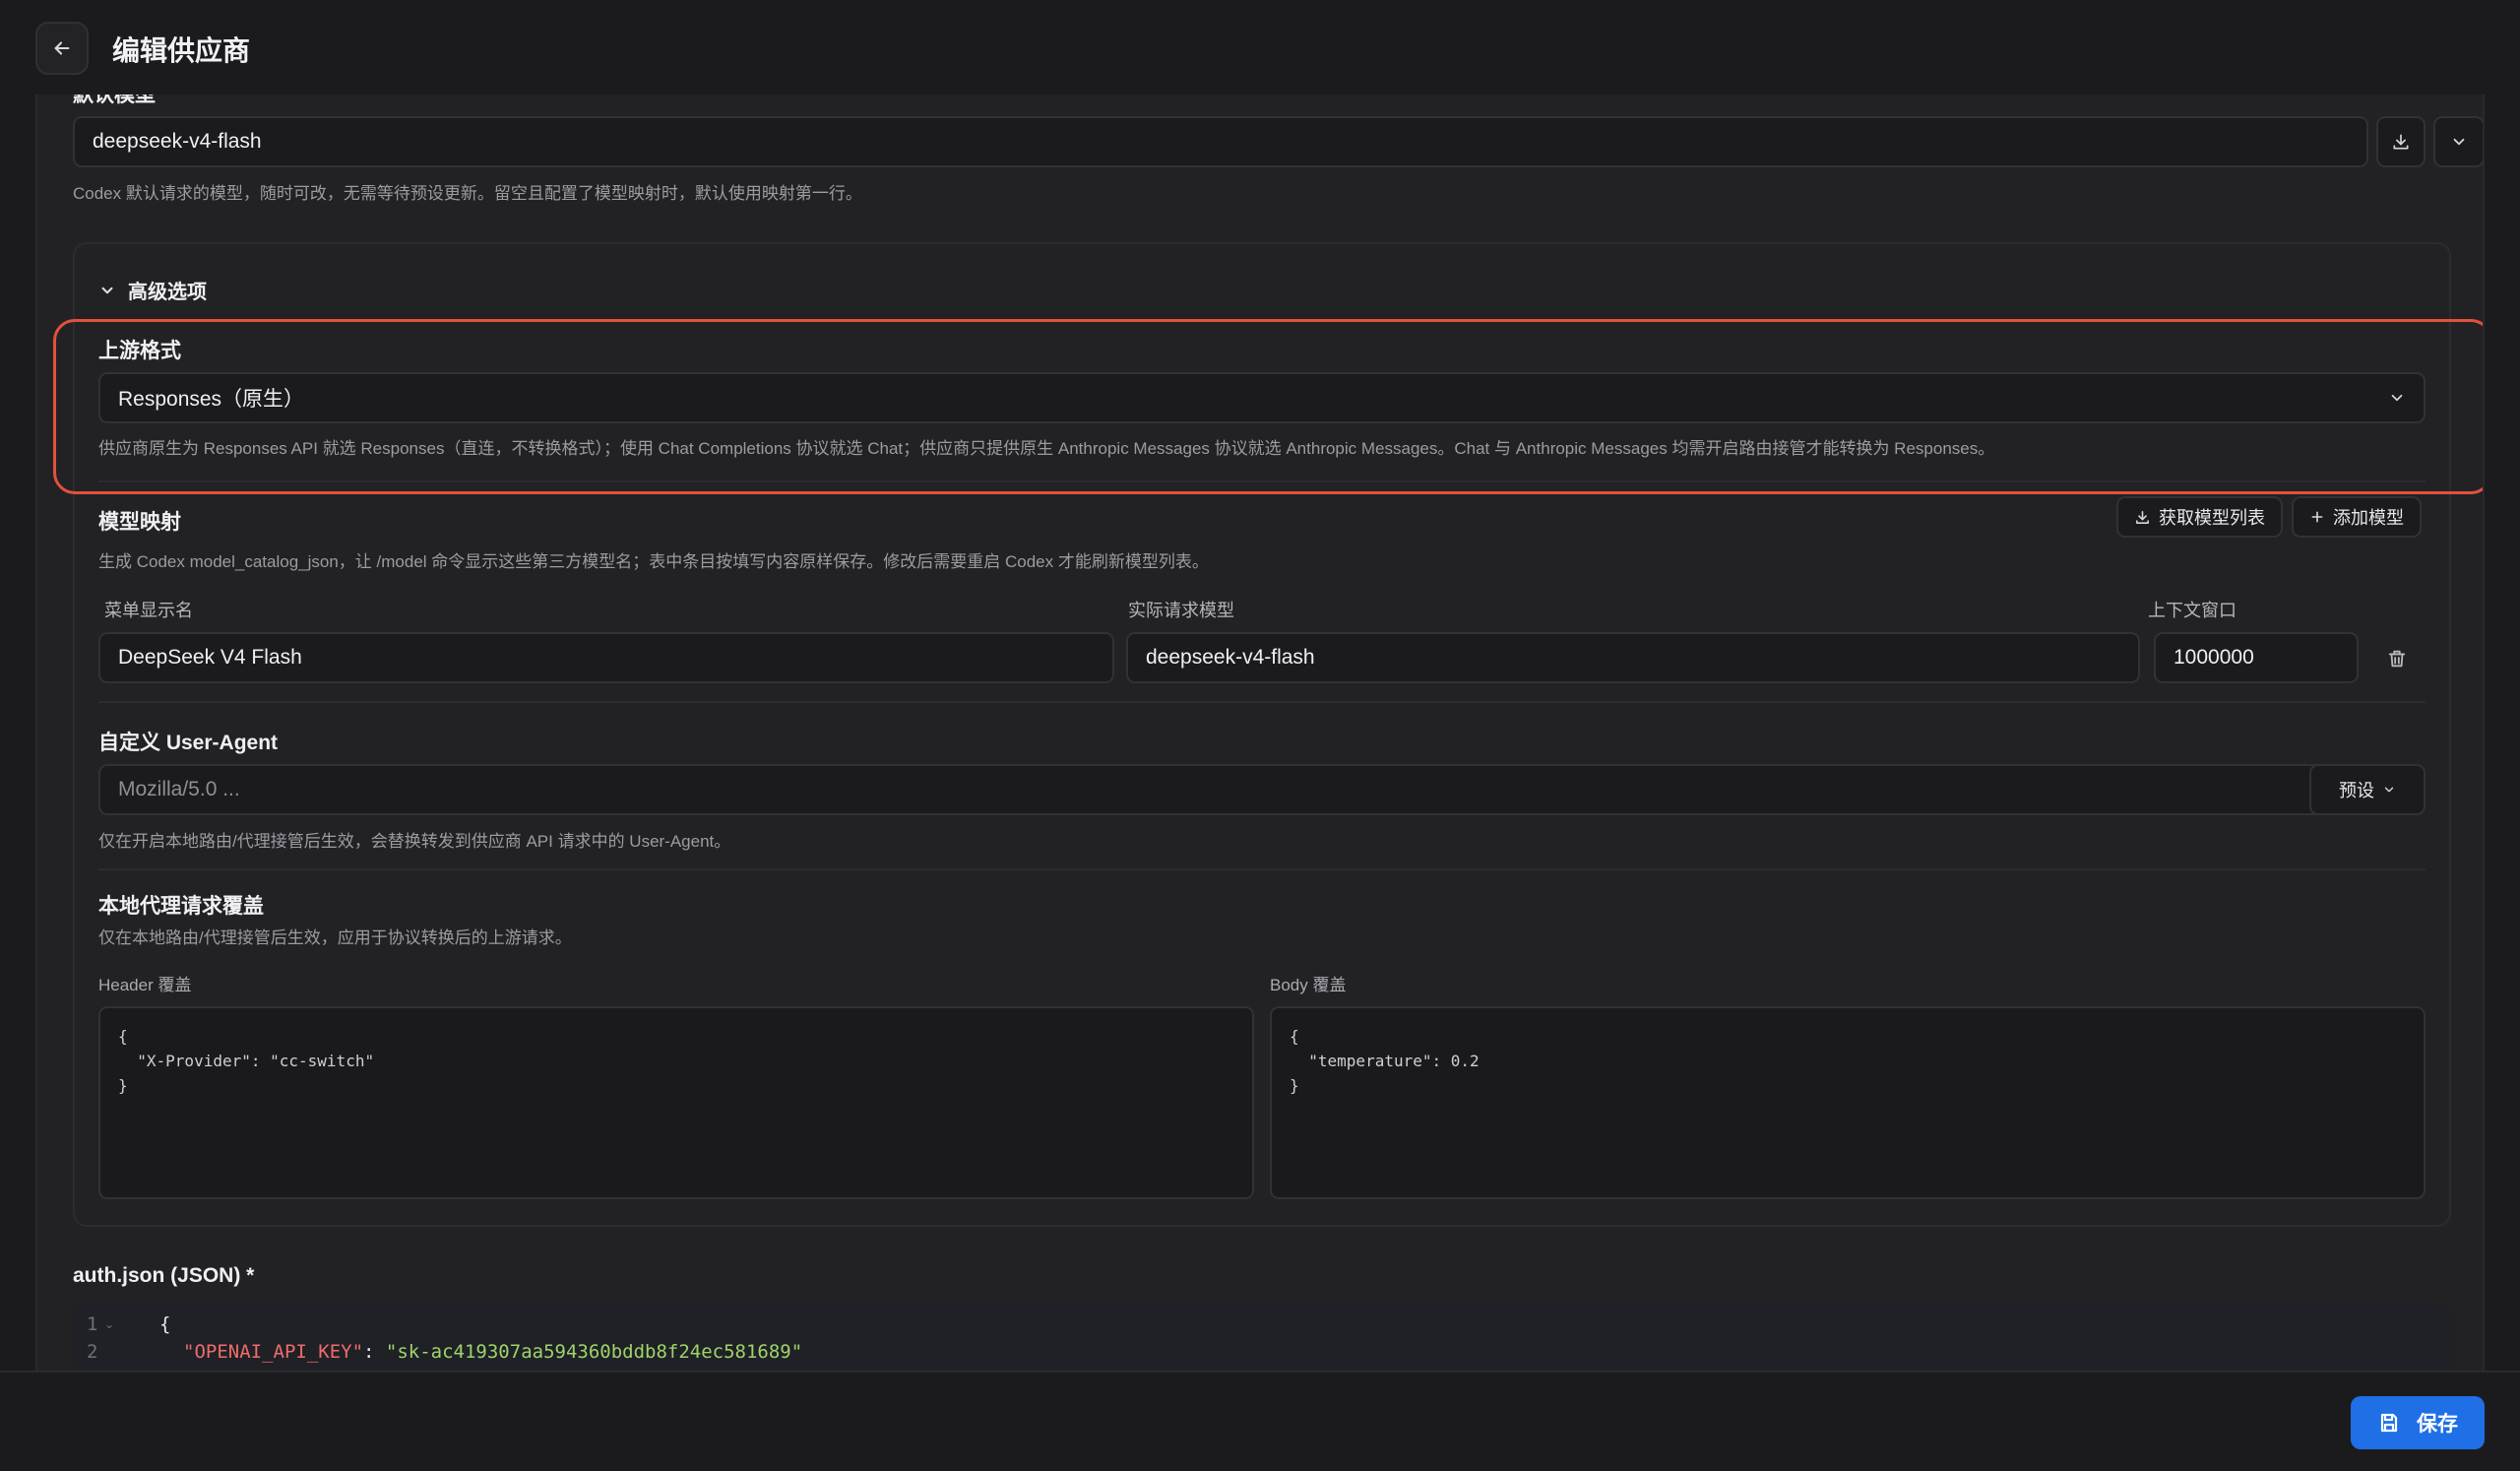  I want to click on column-header-request-model: 实际请求模型, so click(1181, 610).